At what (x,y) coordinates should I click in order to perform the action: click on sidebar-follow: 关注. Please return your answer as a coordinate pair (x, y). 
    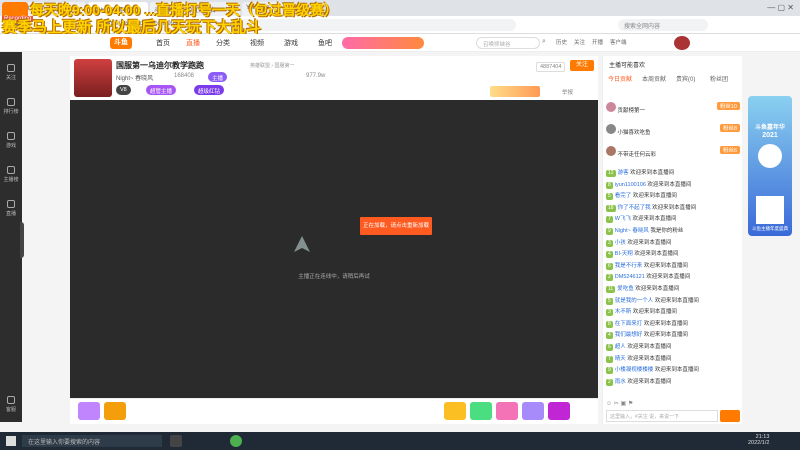
    Looking at the image, I should click on (11, 72).